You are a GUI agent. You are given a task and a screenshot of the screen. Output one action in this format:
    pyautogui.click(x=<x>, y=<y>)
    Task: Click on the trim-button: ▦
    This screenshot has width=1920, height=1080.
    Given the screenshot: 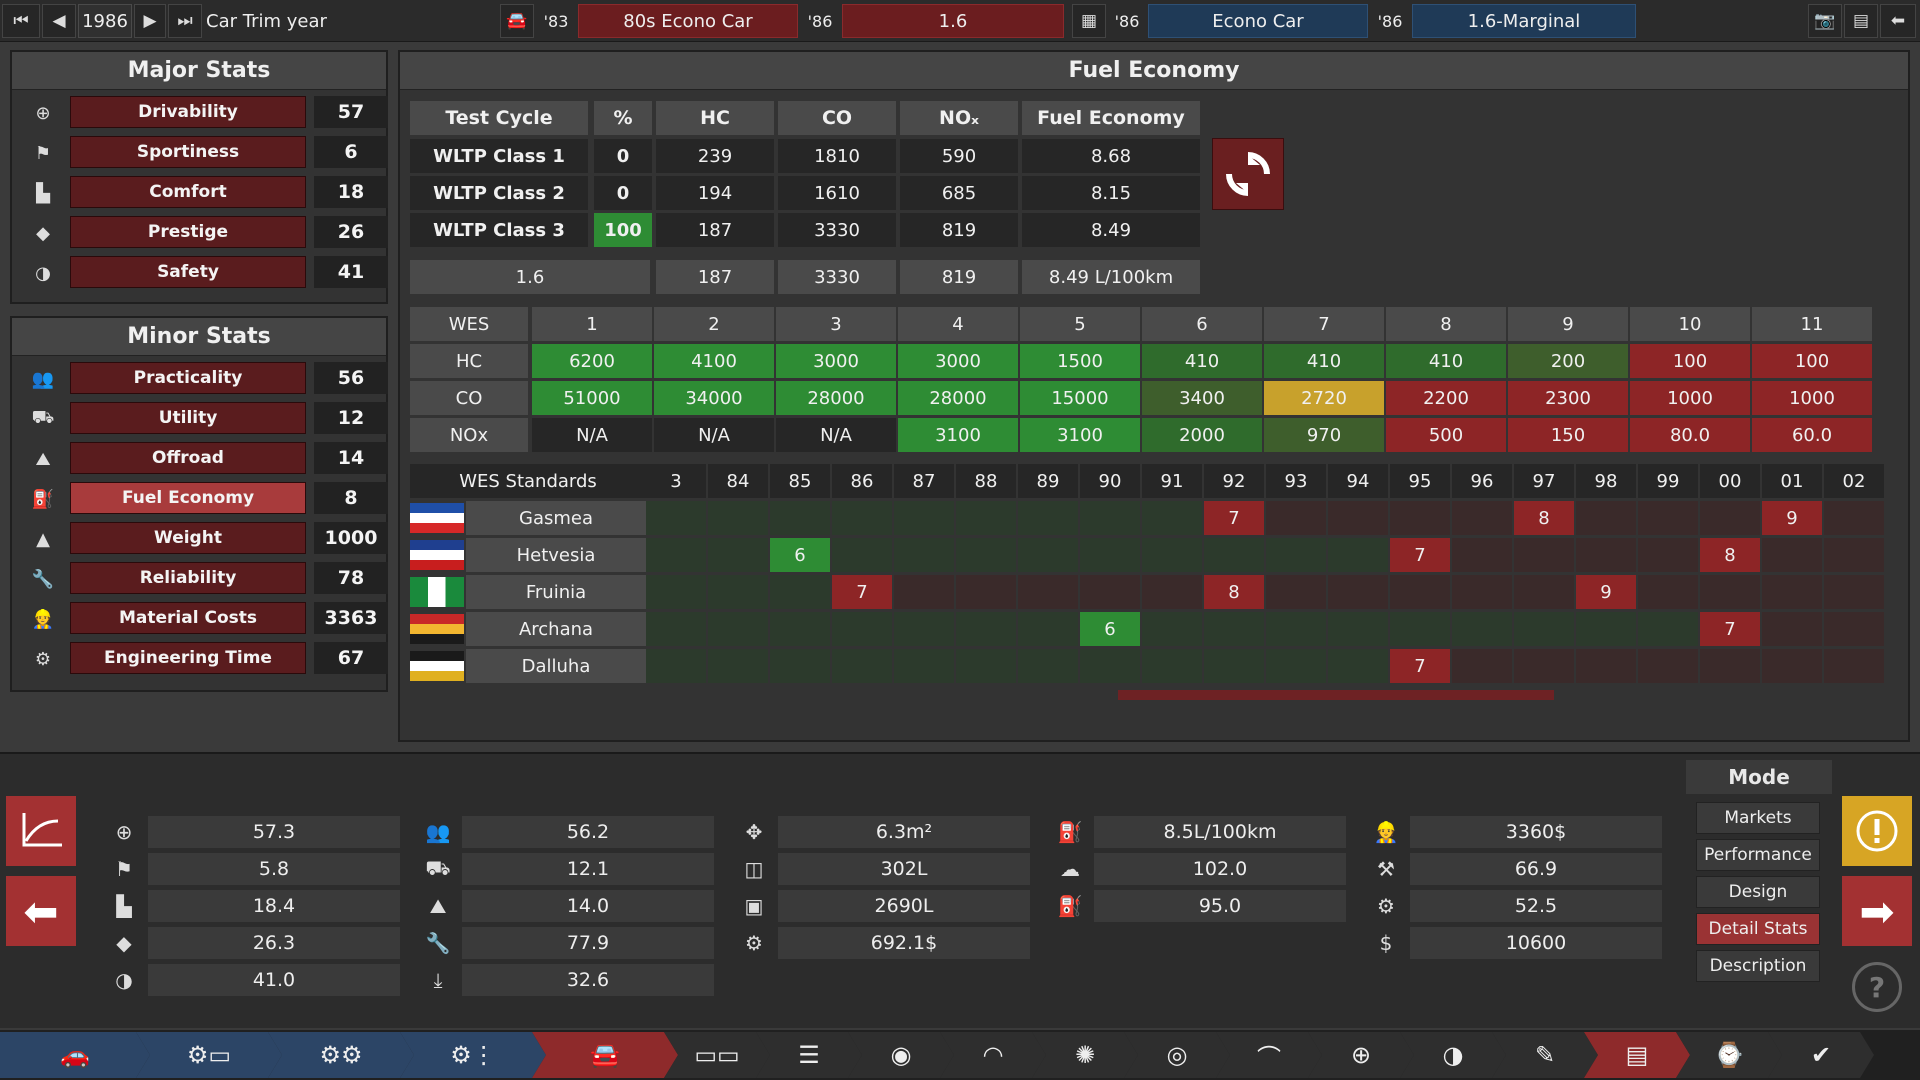 What is the action you would take?
    pyautogui.click(x=1089, y=21)
    